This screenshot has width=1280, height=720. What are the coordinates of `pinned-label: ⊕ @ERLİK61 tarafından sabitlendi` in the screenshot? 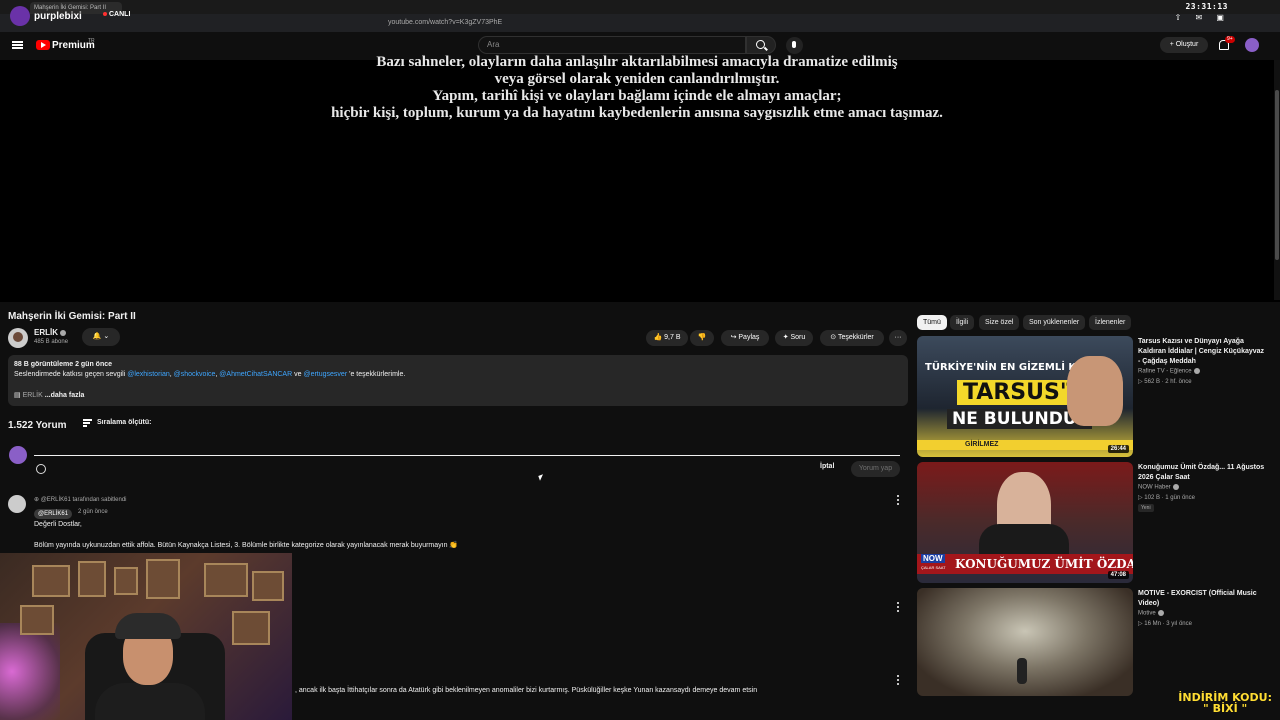 It's located at (80, 500).